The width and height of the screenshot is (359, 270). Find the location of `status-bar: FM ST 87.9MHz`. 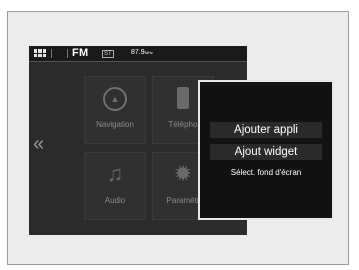

status-bar: FM ST 87.9MHz is located at coordinates (138, 54).